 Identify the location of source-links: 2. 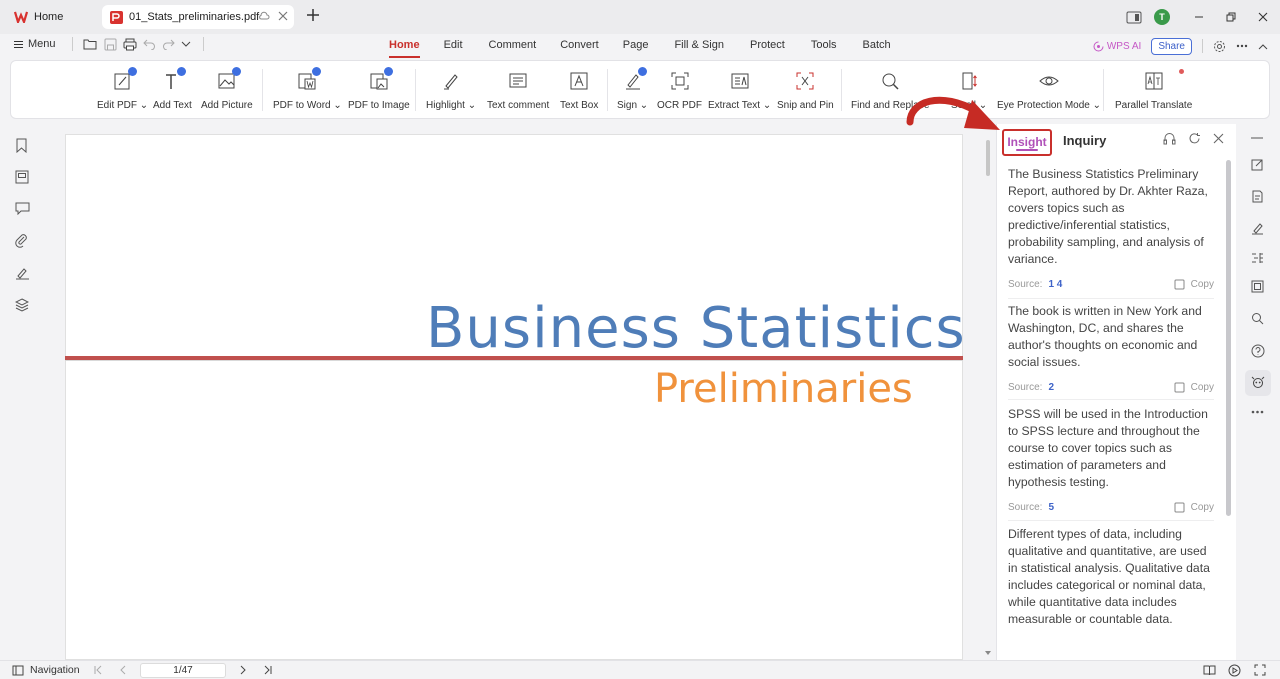
(1051, 387).